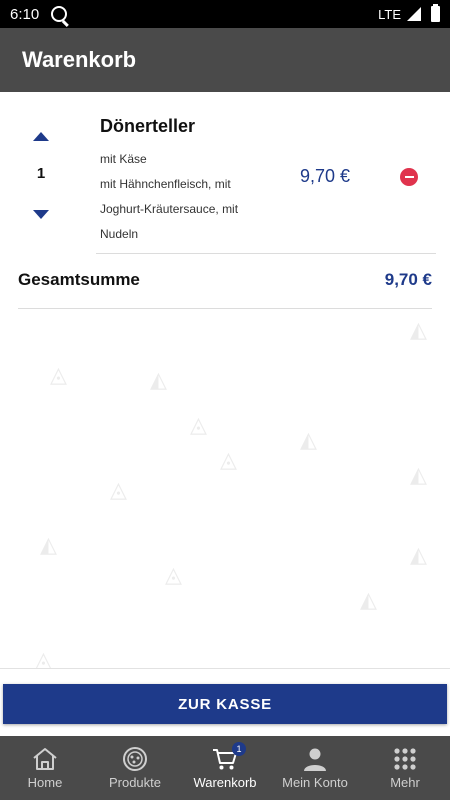  What do you see at coordinates (165, 184) in the screenshot?
I see `item-option: mit Hähnchenfleisch, mit` at bounding box center [165, 184].